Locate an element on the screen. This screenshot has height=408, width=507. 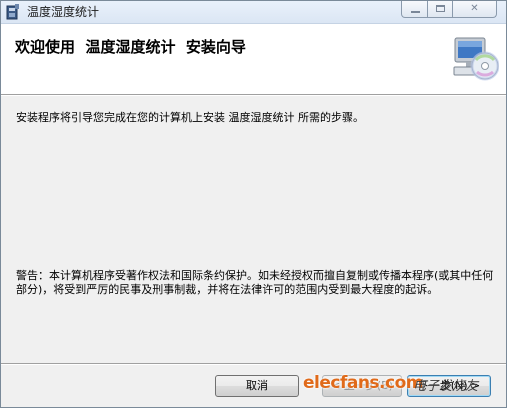
window-title: 温度湿度统计 is located at coordinates (63, 12).